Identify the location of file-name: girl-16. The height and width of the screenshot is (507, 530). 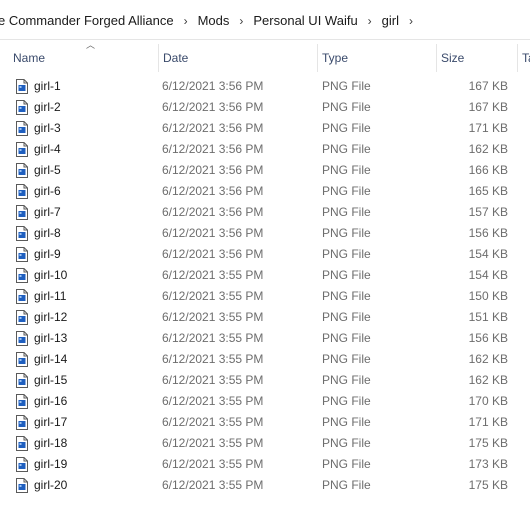
(51, 401).